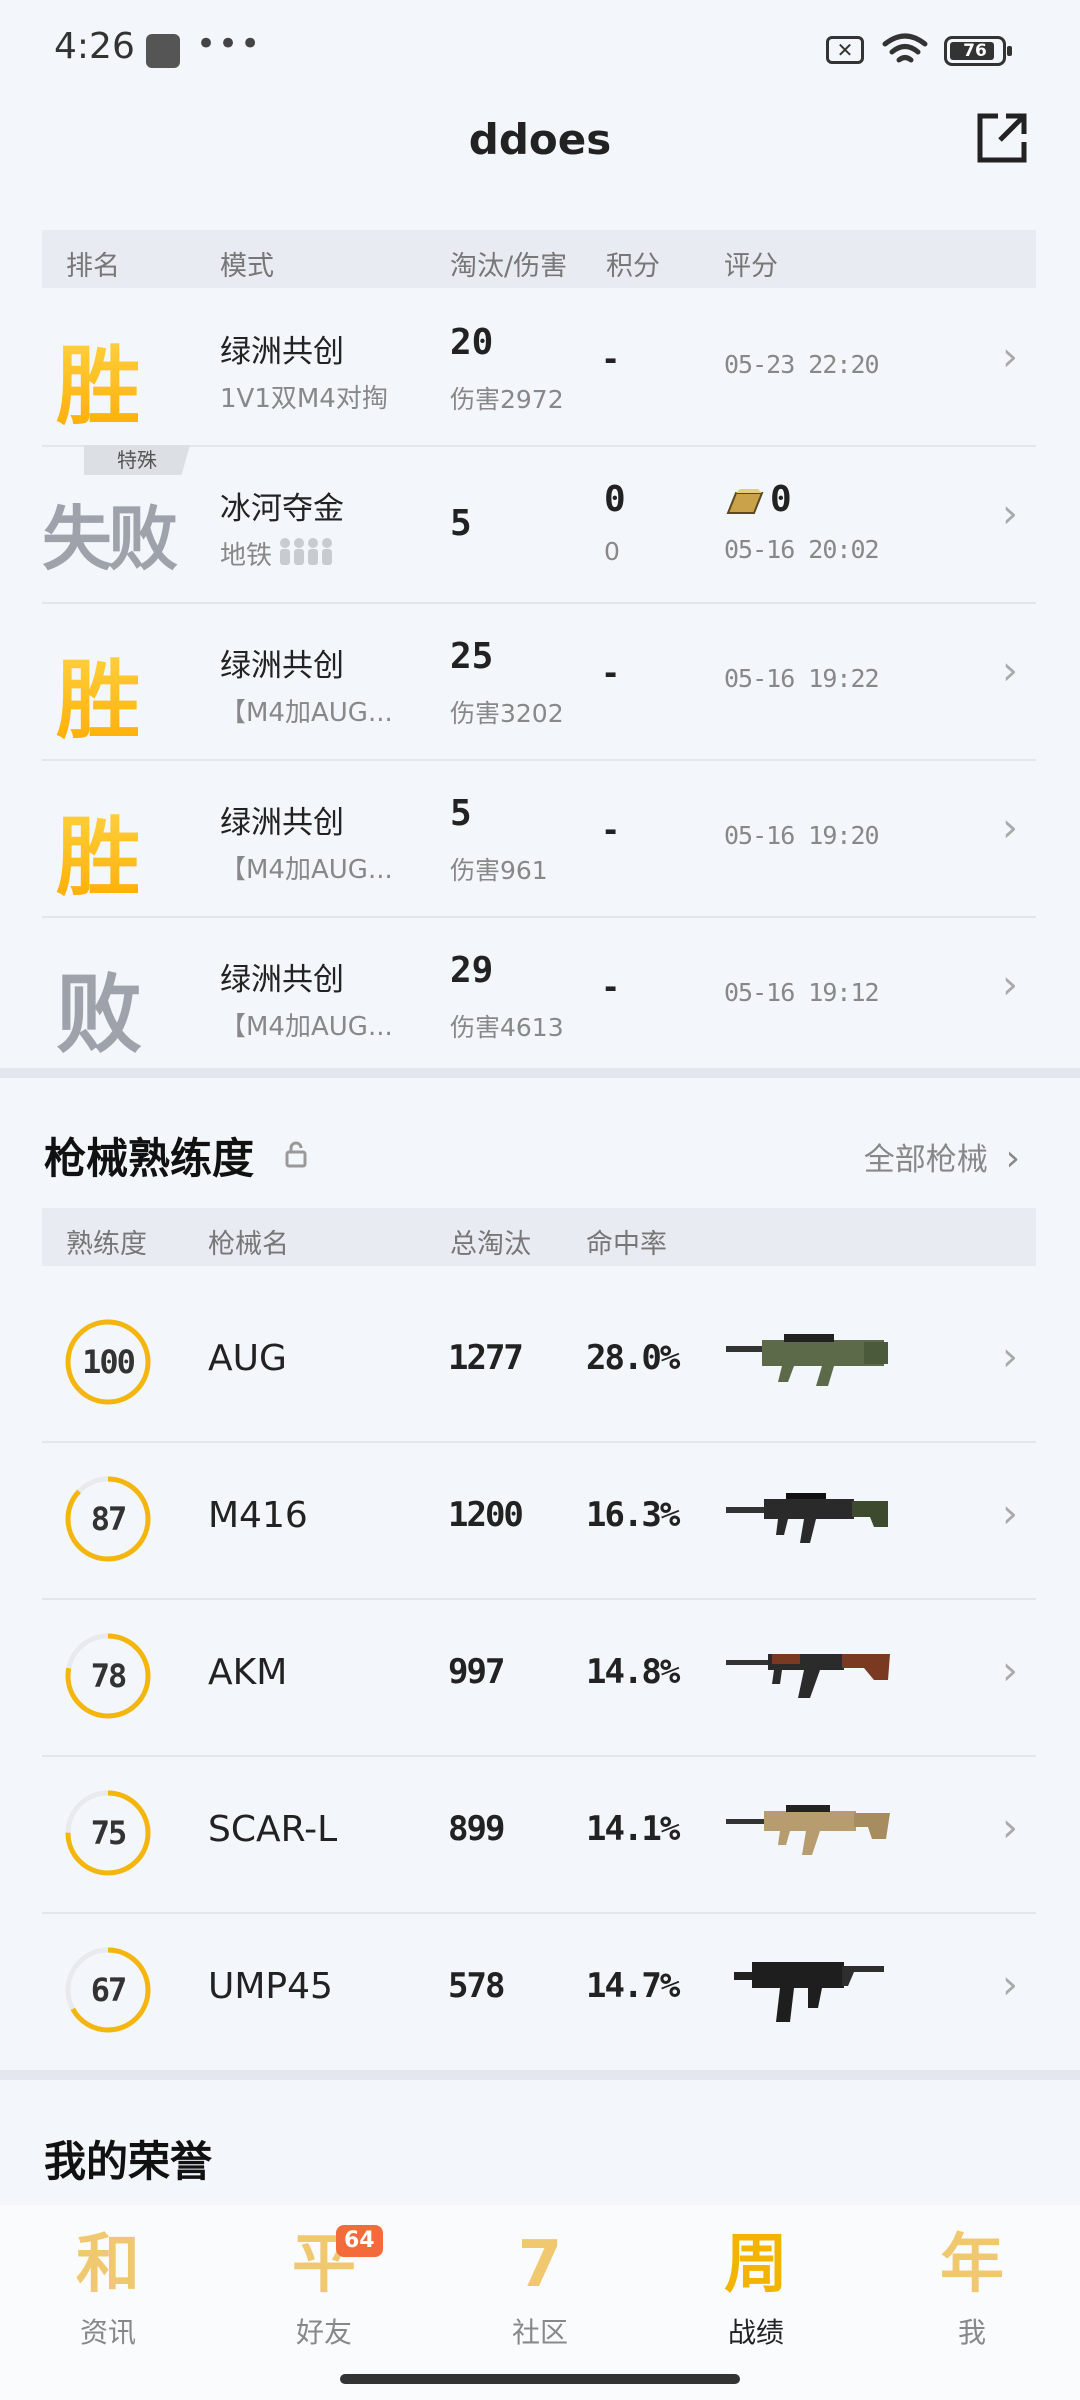 The width and height of the screenshot is (1080, 2400). Describe the element at coordinates (633, 1986) in the screenshot. I see `weapon-accuracy: 14.7%` at that location.